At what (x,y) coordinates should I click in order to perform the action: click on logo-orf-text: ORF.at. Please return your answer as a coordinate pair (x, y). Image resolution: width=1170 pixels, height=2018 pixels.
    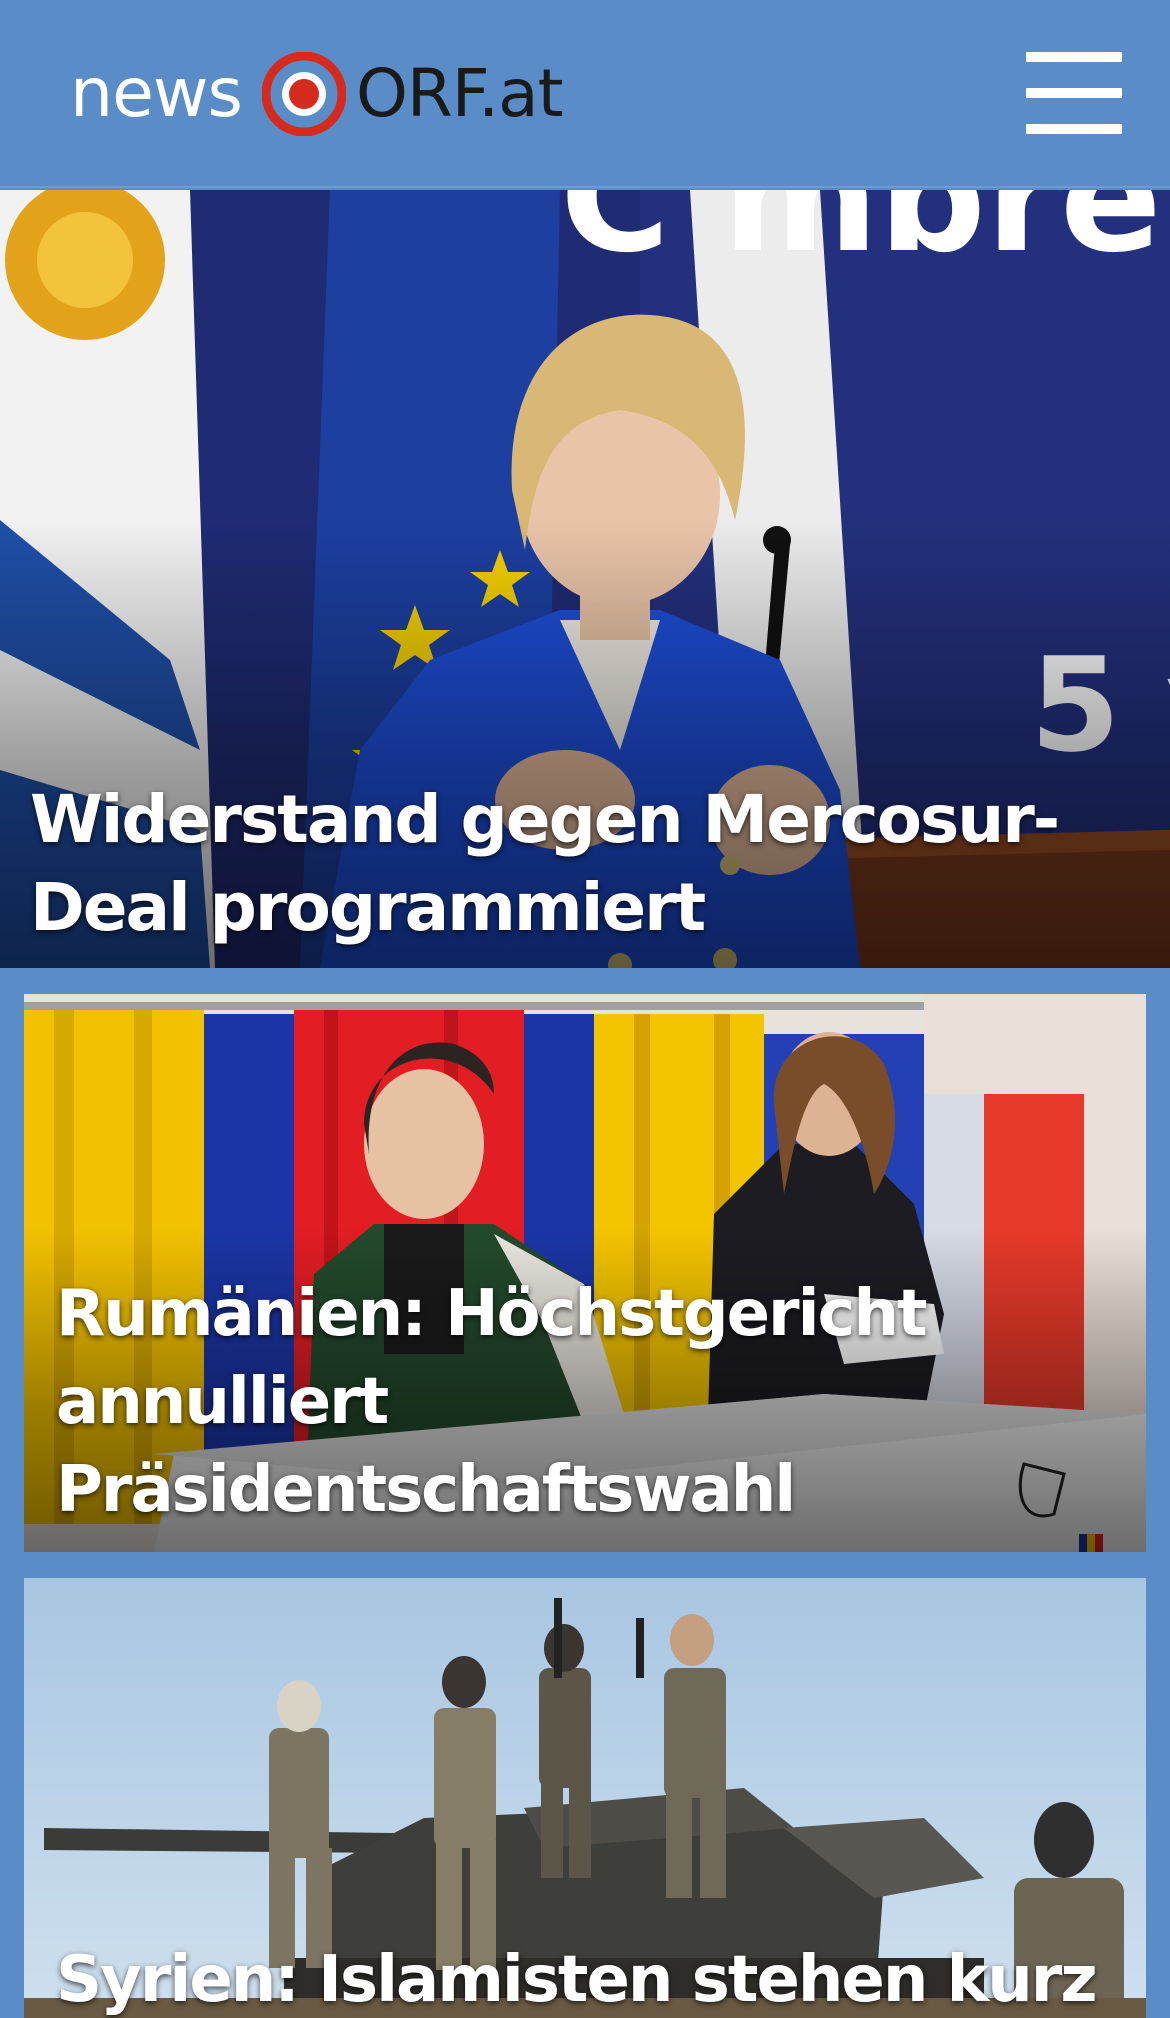
    Looking at the image, I should click on (459, 93).